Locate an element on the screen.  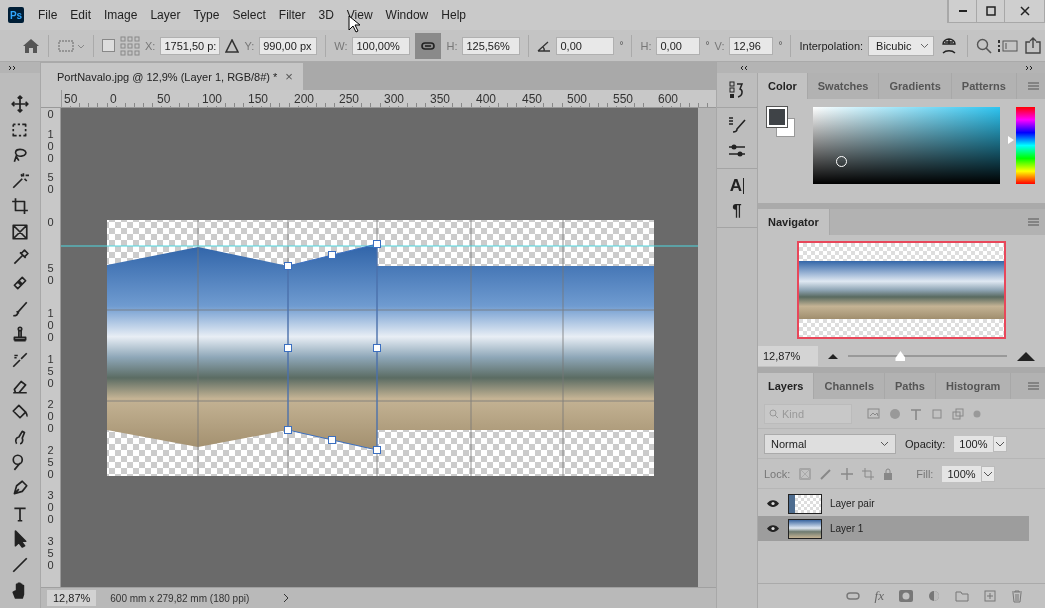
y-field: 990,00 px is located at coordinates (288, 45).